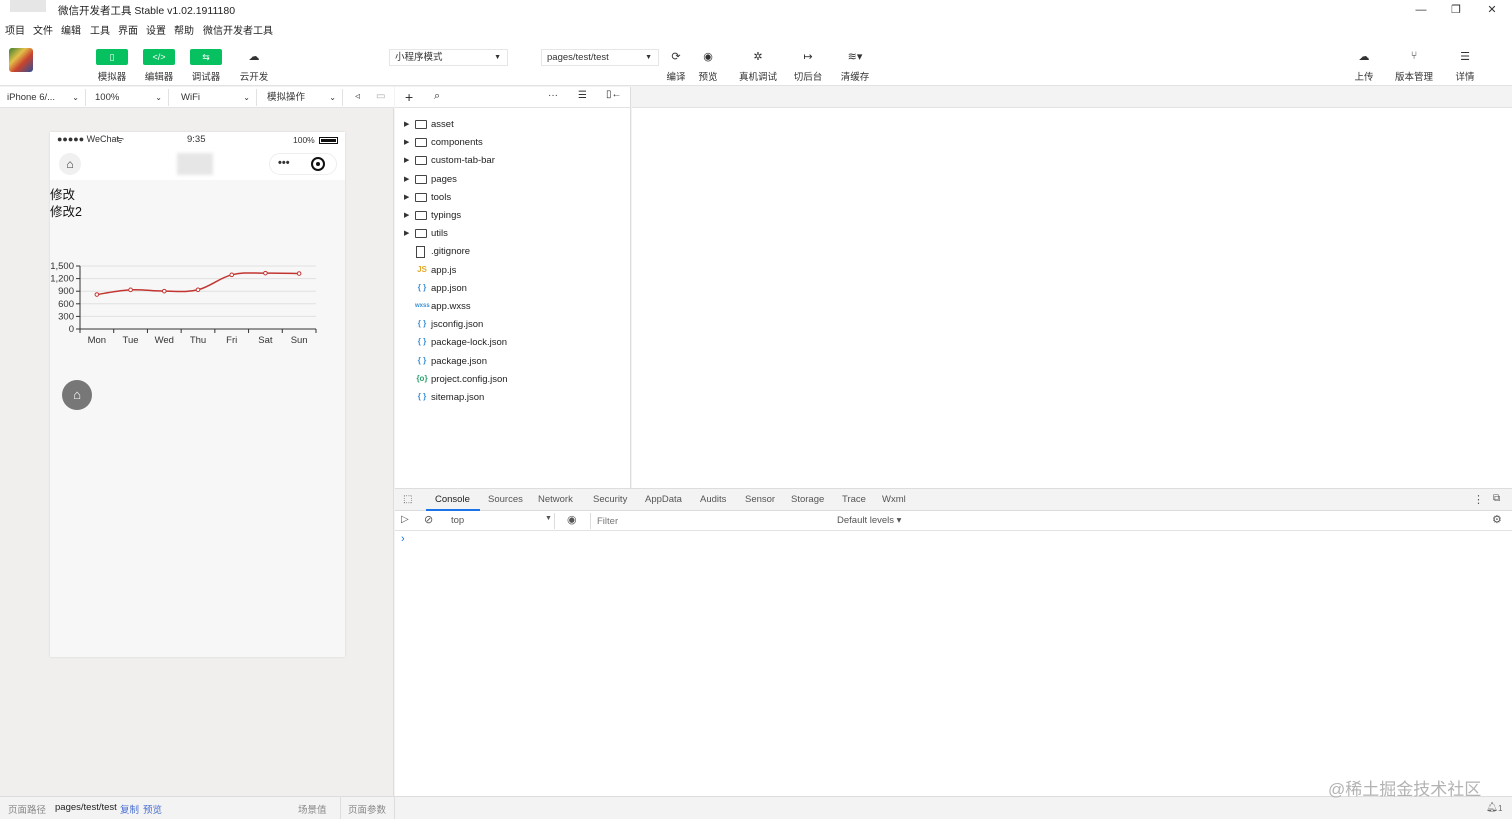  What do you see at coordinates (1497, 519) in the screenshot?
I see `gear-icon: ⚙` at bounding box center [1497, 519].